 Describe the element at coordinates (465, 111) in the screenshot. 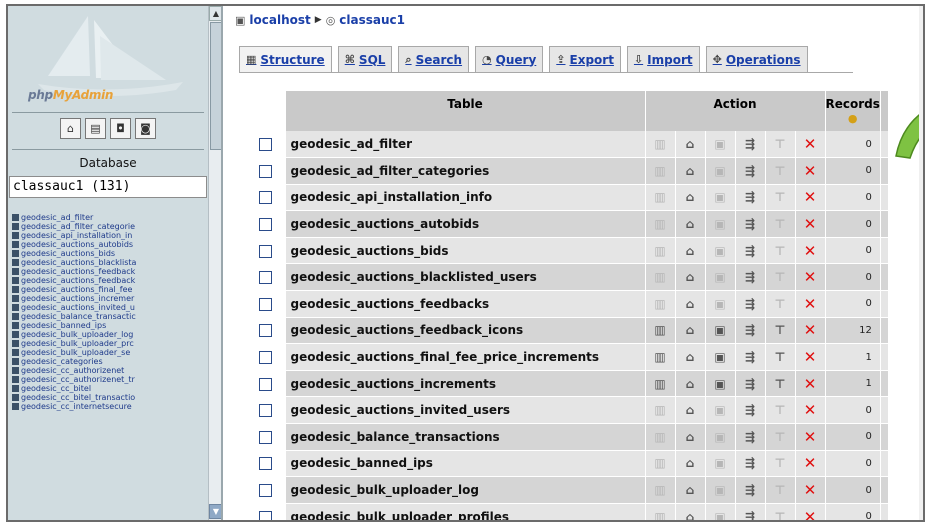

I see `header-table: Table` at that location.